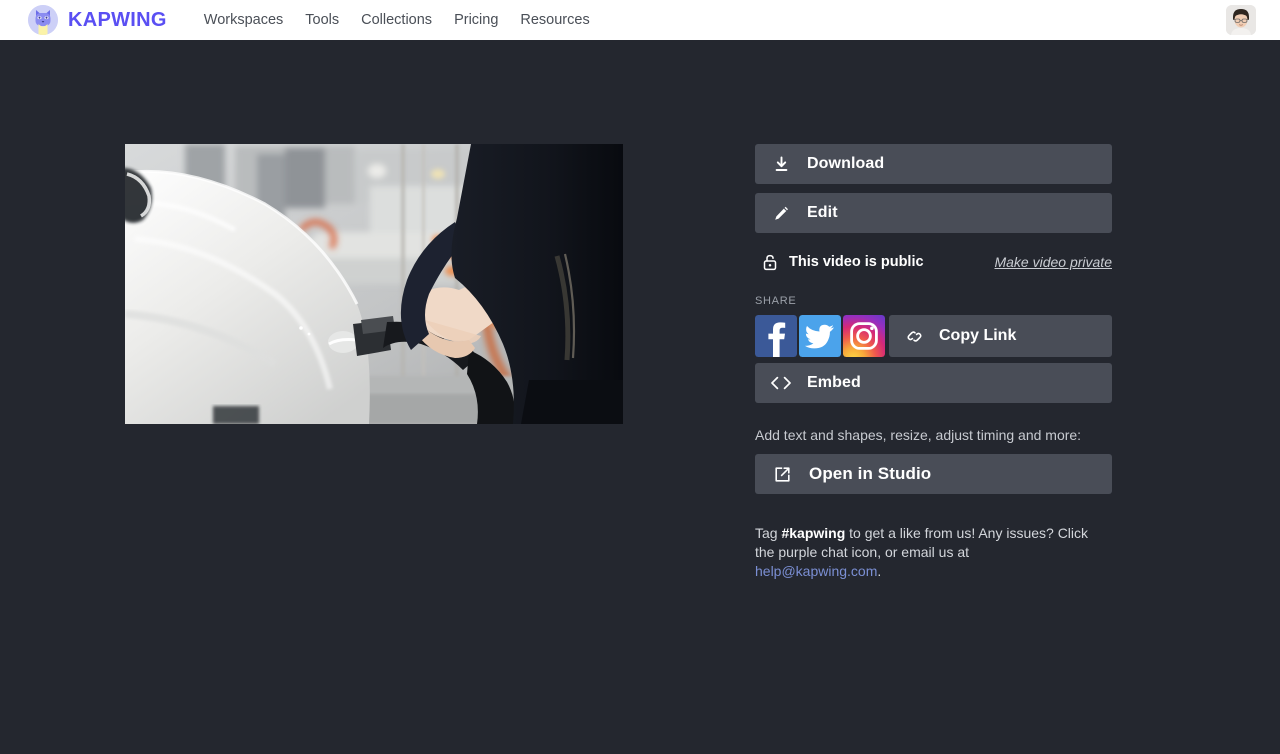  What do you see at coordinates (43, 20) in the screenshot?
I see `kapwing-cat-logo-icon` at bounding box center [43, 20].